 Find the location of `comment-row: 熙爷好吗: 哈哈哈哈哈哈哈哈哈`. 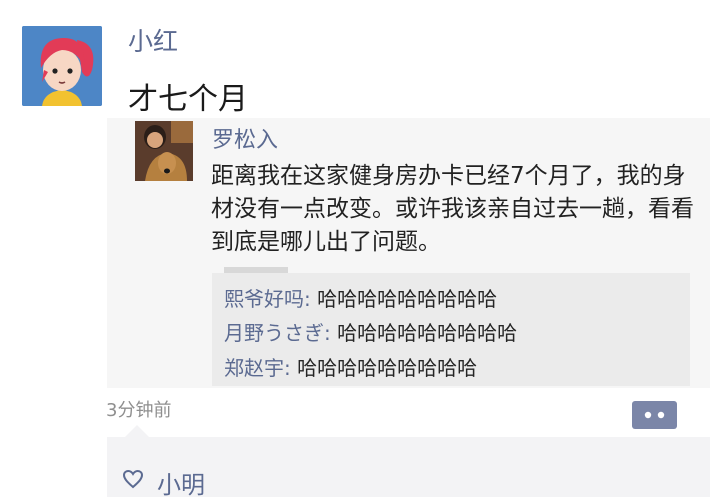

comment-row: 熙爷好吗: 哈哈哈哈哈哈哈哈哈 is located at coordinates (360, 297).